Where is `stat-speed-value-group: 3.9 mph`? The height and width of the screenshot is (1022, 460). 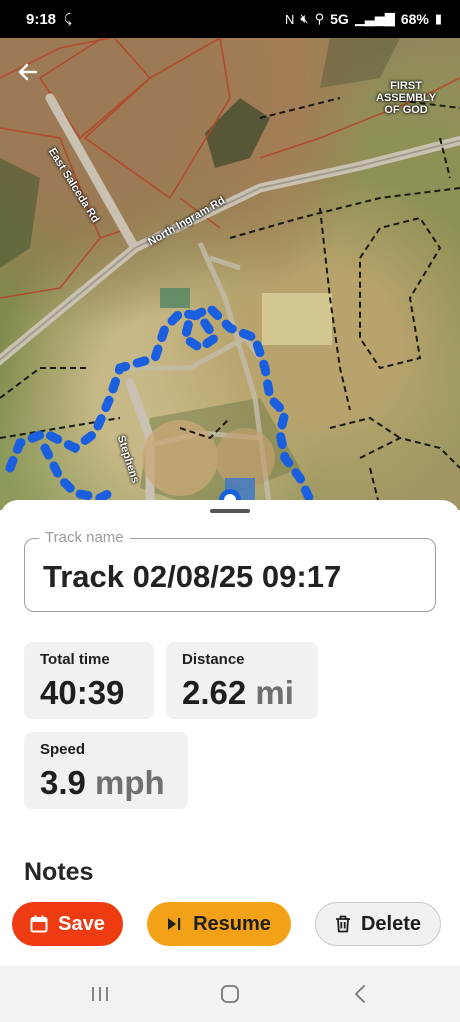
stat-speed-value-group: 3.9 mph is located at coordinates (102, 783).